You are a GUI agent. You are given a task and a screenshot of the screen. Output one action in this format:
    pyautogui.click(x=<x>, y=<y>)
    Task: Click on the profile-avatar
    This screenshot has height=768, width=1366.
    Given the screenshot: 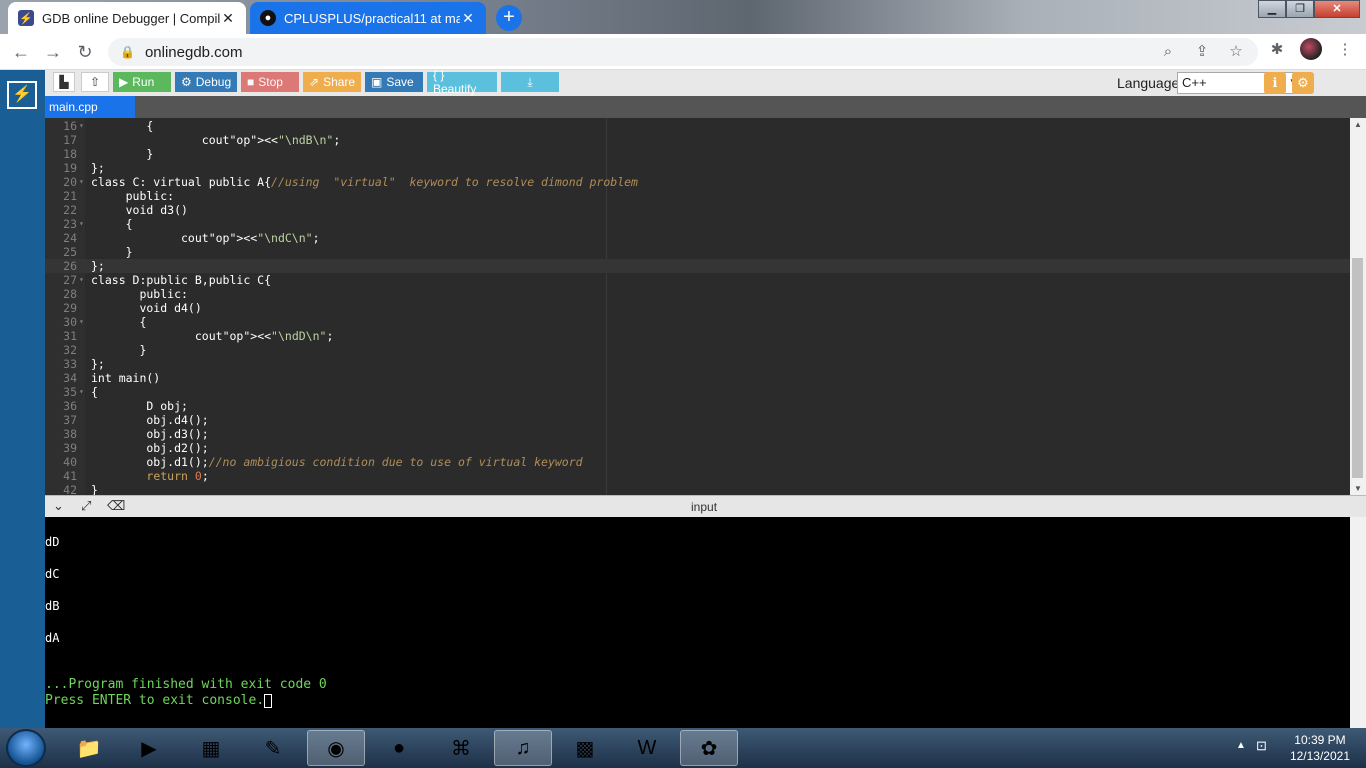 What is the action you would take?
    pyautogui.click(x=1311, y=49)
    